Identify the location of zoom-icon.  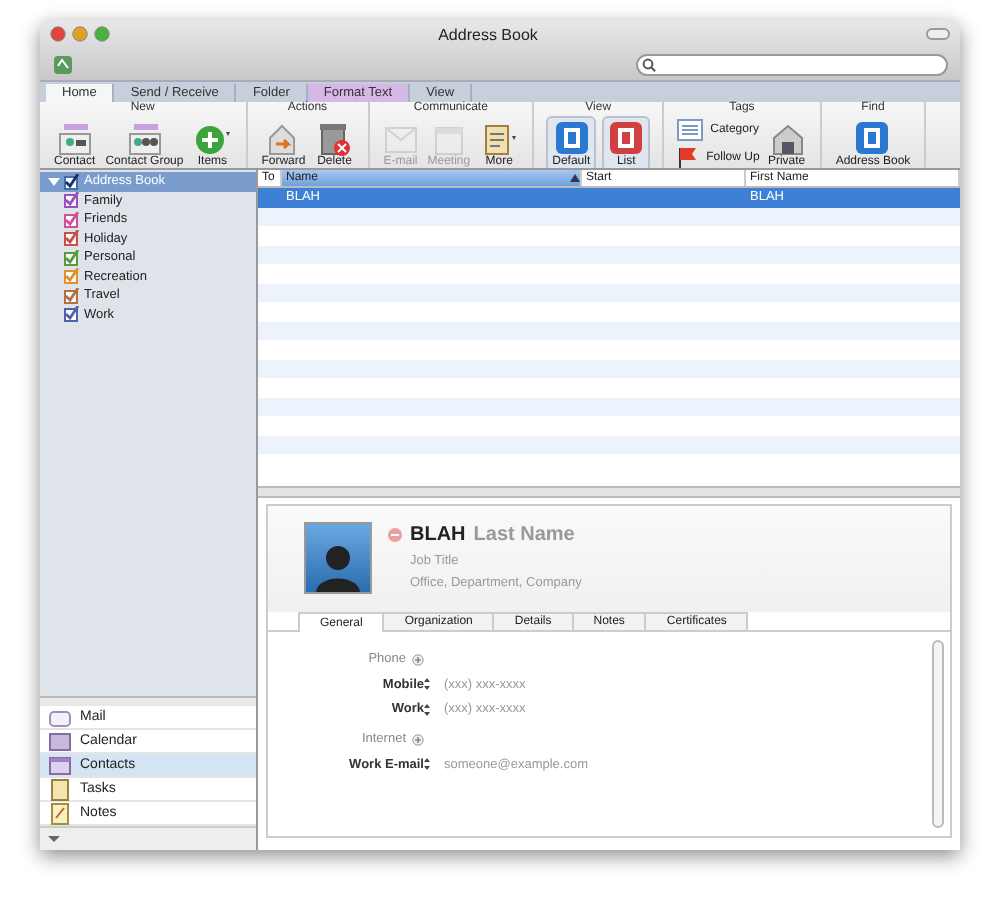
(102, 34).